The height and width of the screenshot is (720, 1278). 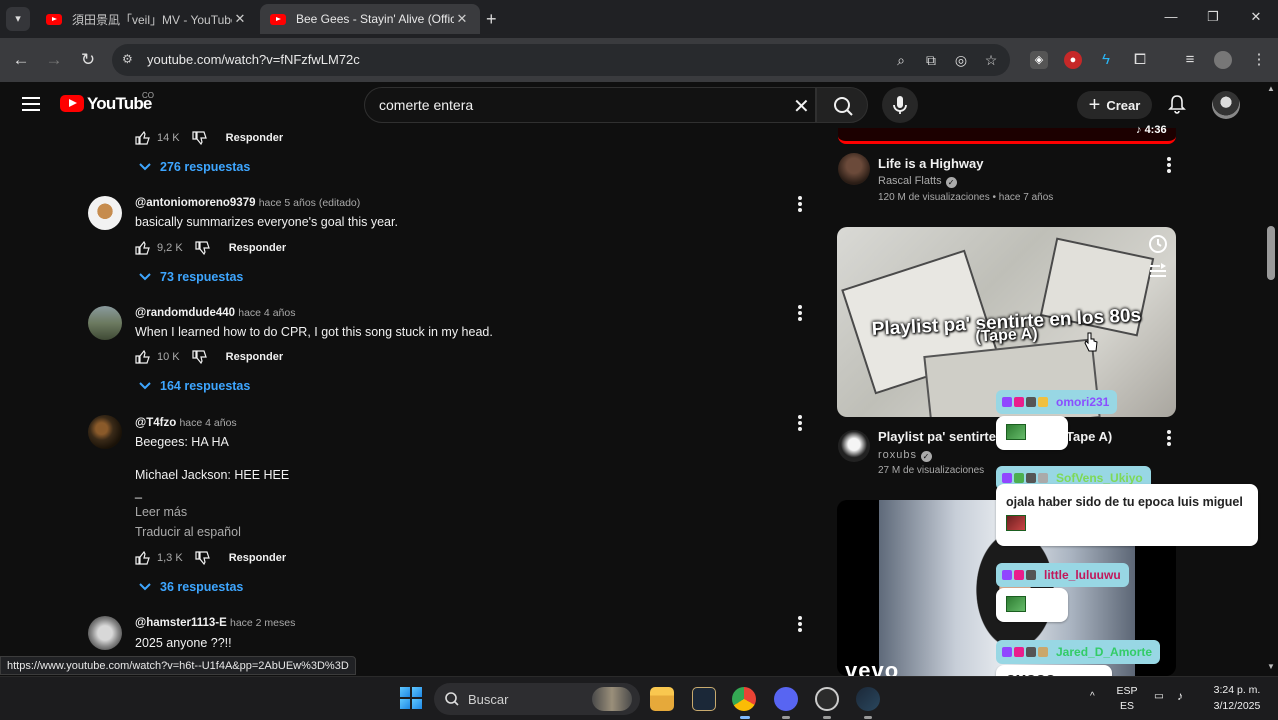 I want to click on zoom-icon: ⌕, so click(x=901, y=60).